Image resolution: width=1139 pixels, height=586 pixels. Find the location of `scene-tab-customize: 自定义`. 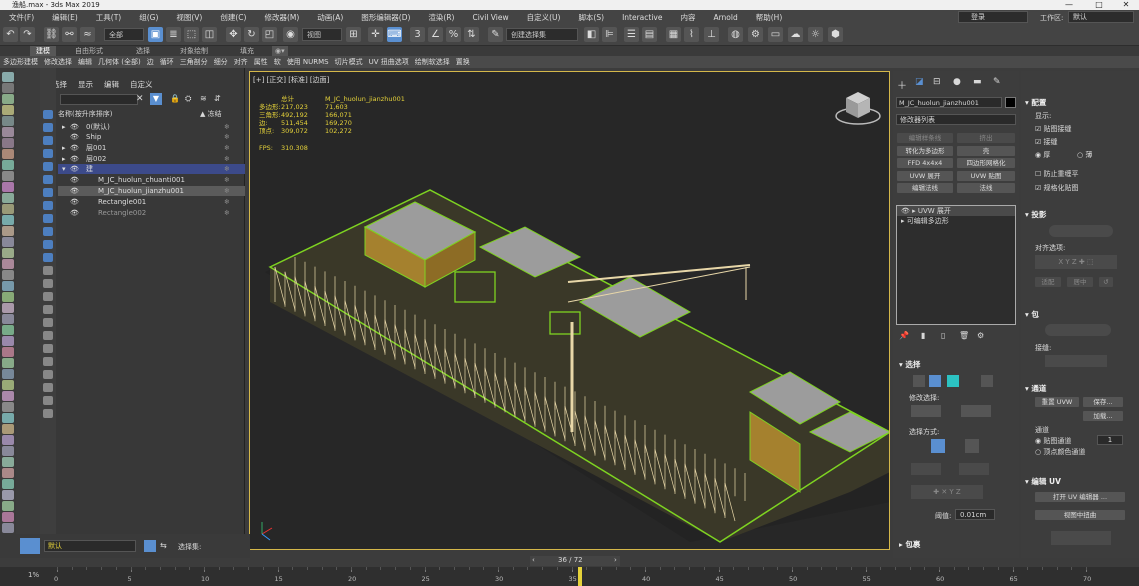

scene-tab-customize: 自定义 is located at coordinates (141, 84).